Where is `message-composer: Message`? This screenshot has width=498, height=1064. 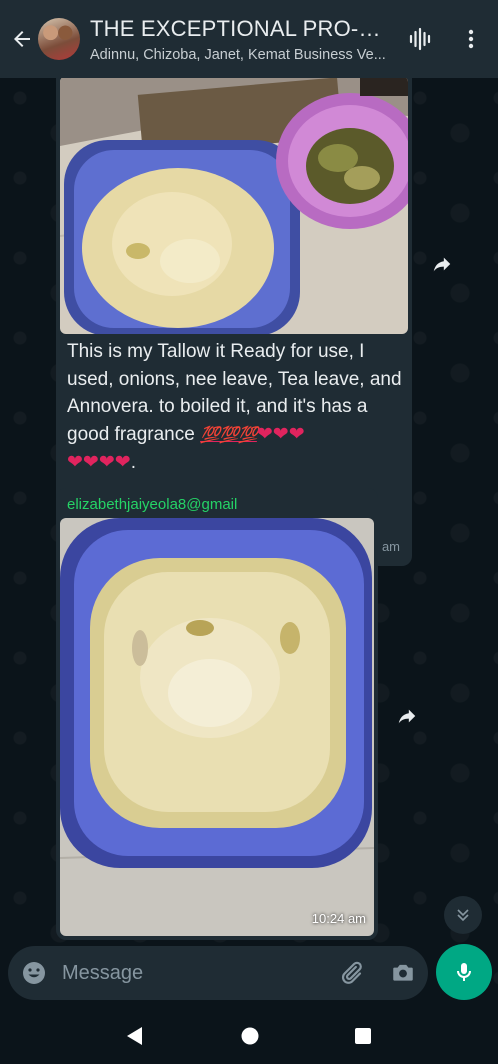
message-composer: Message is located at coordinates (218, 973).